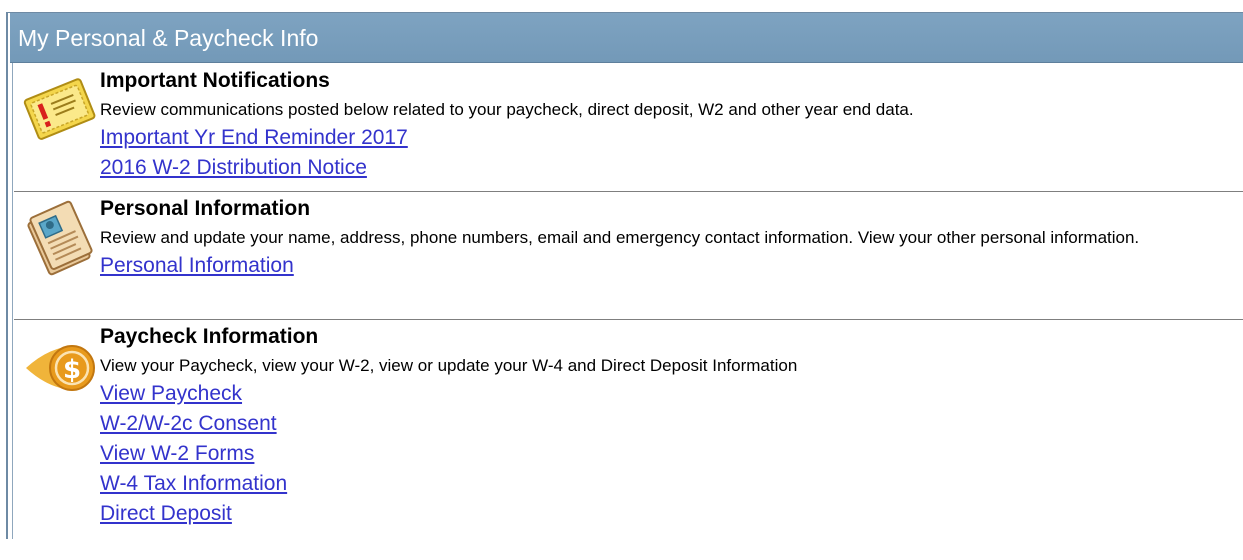  I want to click on panel-inner-rule, so click(12, 301).